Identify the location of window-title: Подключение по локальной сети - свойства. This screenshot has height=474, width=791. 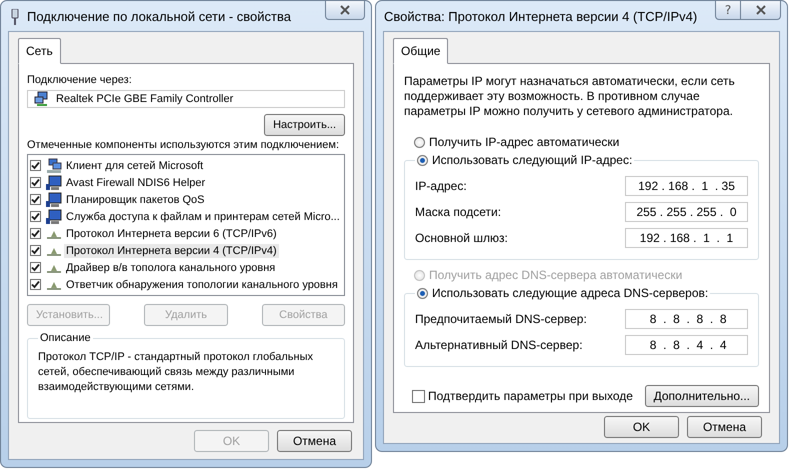
(159, 16).